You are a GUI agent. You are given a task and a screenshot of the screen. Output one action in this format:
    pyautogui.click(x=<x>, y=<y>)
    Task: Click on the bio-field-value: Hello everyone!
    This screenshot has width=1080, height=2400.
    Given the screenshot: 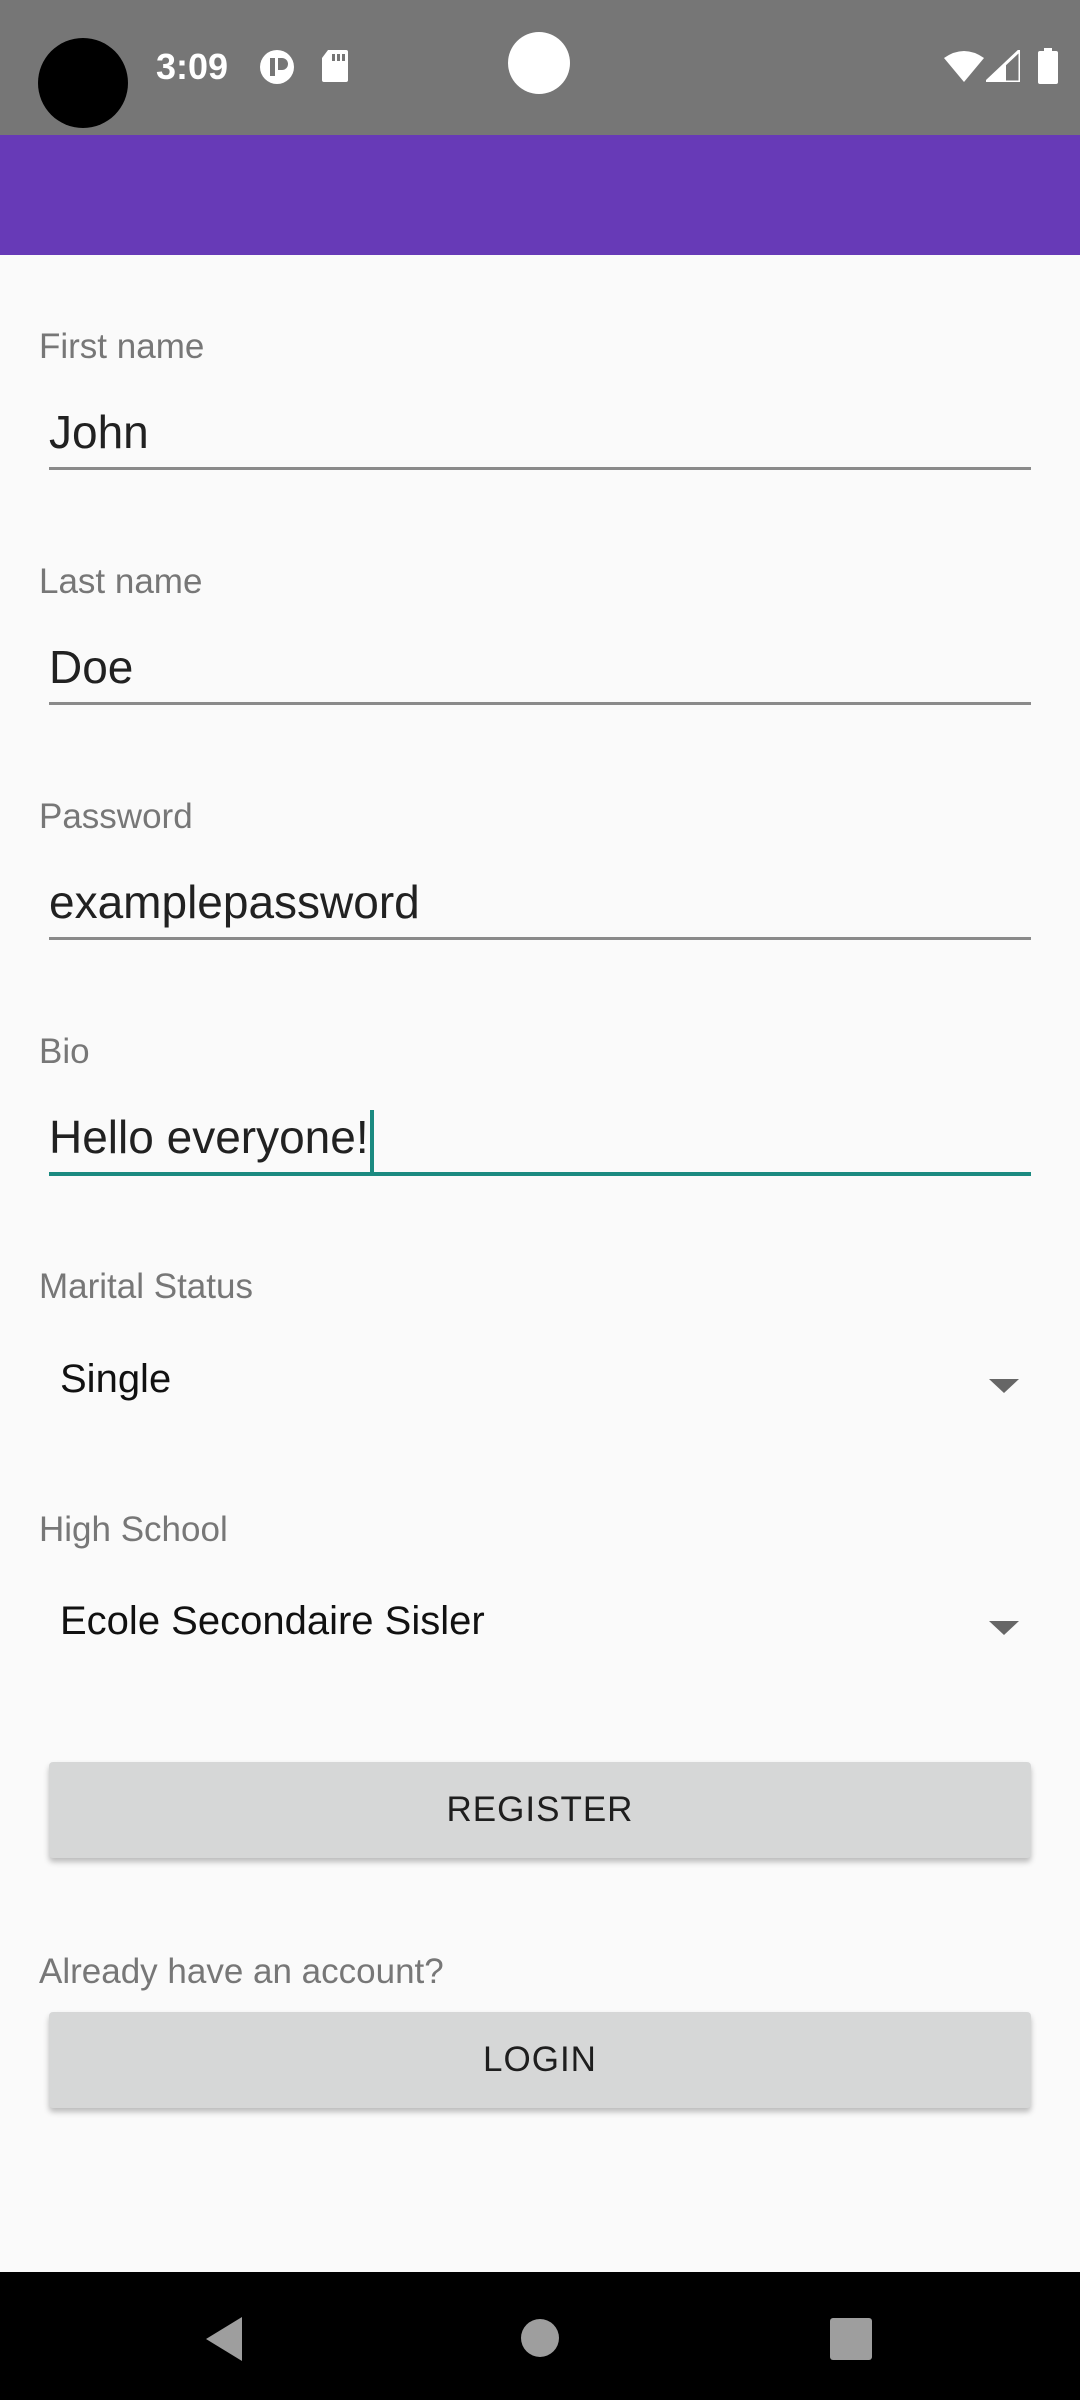 What is the action you would take?
    pyautogui.click(x=209, y=1137)
    